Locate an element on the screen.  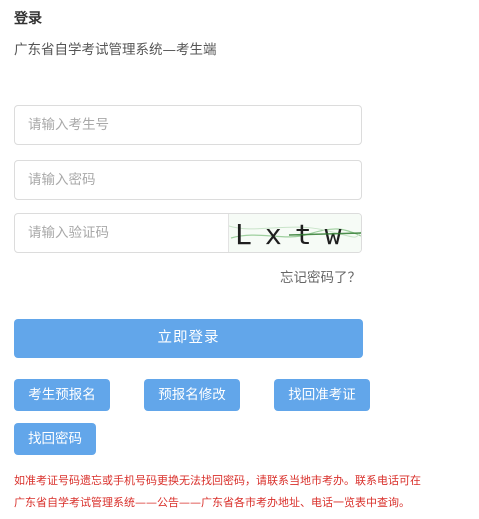
notice-line-2: 广东省自学考试管理系统——公告——广东省各市考办地址、电话一览表中查询。 is located at coordinates (212, 502).